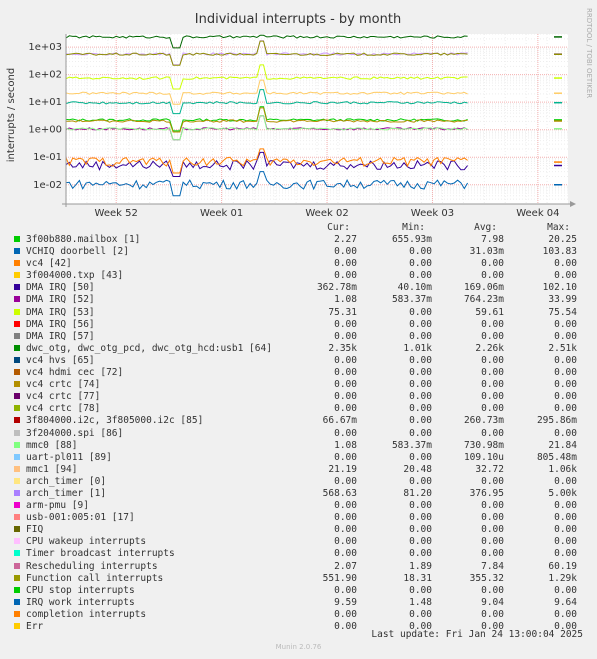 This screenshot has height=659, width=597. What do you see at coordinates (80, 518) in the screenshot?
I see `legend-name: usb-001:005:01 [17]` at bounding box center [80, 518].